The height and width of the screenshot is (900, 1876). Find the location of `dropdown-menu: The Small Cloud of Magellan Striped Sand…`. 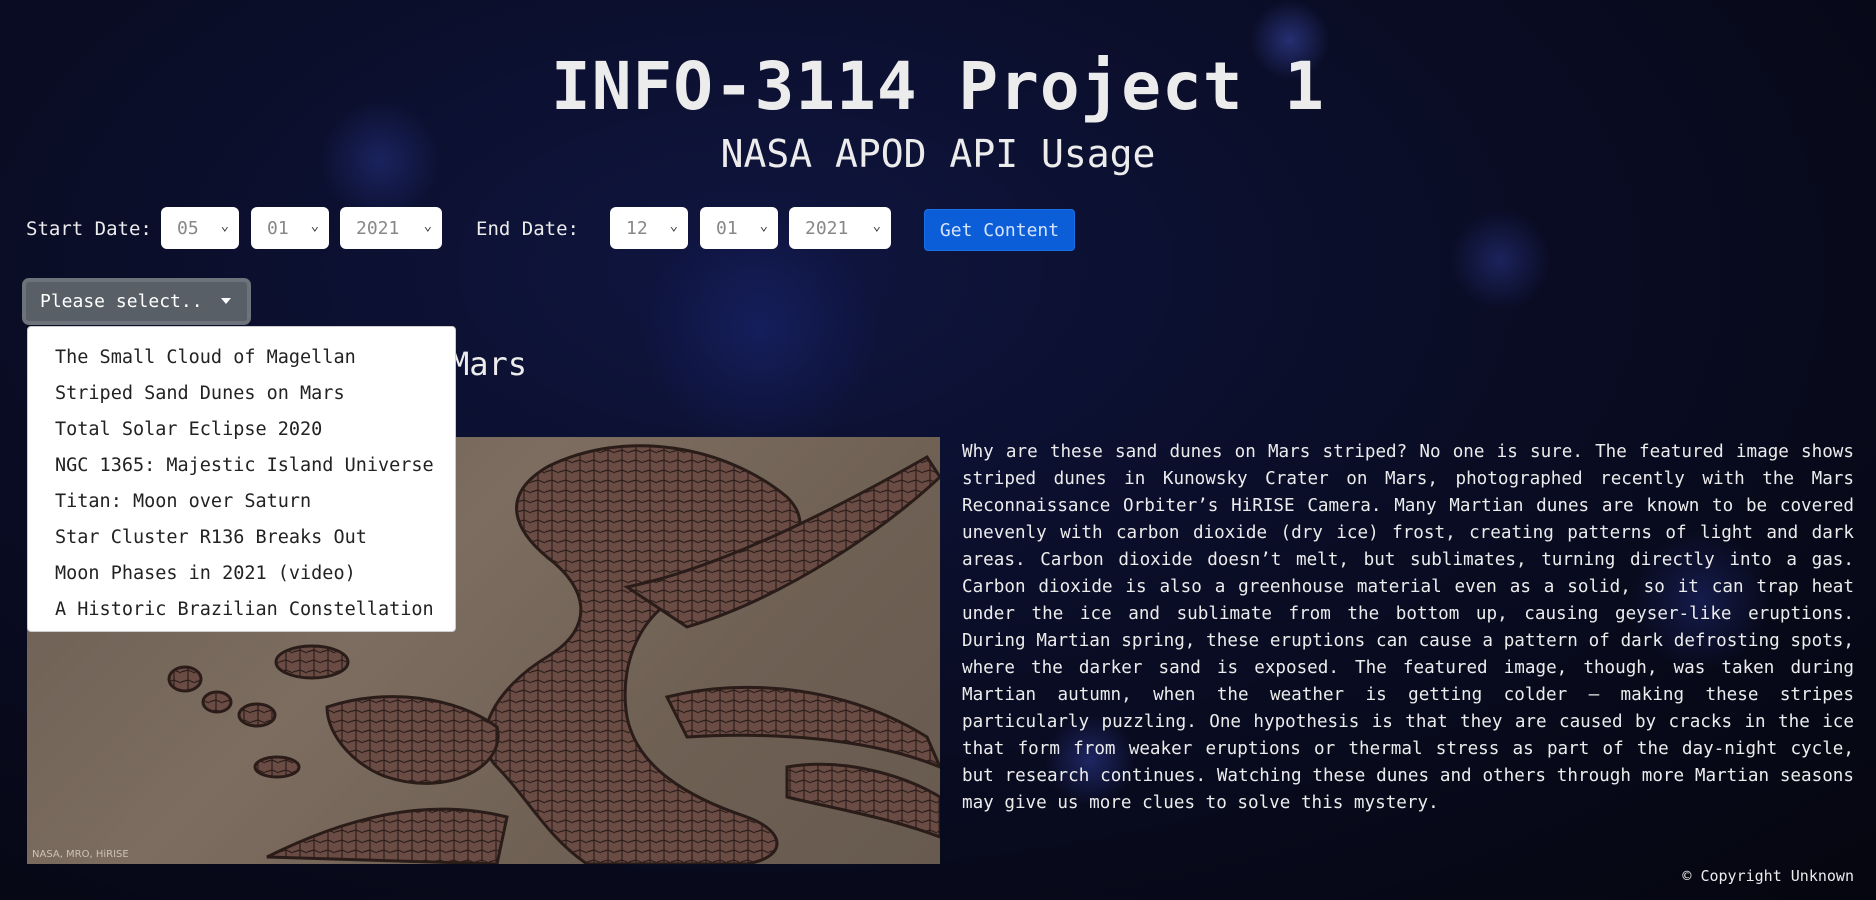

dropdown-menu: The Small Cloud of Magellan Striped Sand… is located at coordinates (241, 479).